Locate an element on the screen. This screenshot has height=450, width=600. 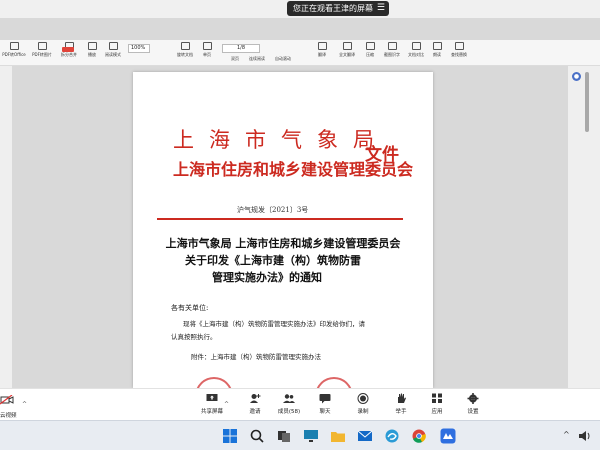
toolbar-item-label: PDF转Office is located at coordinates (14, 54).